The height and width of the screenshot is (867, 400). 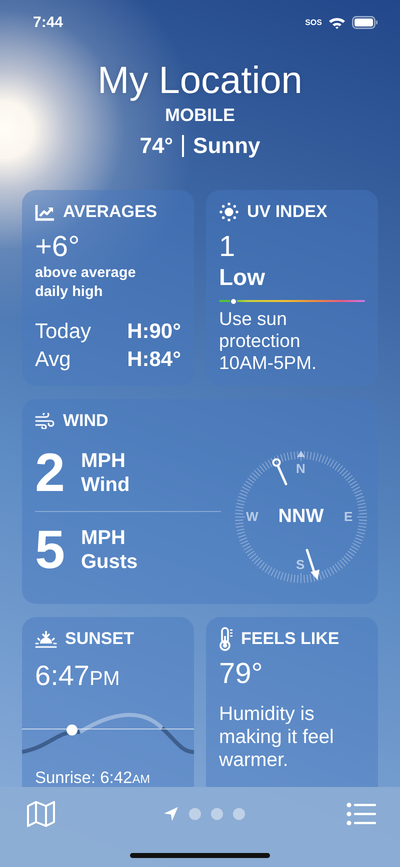 What do you see at coordinates (365, 22) in the screenshot?
I see `battery-icon` at bounding box center [365, 22].